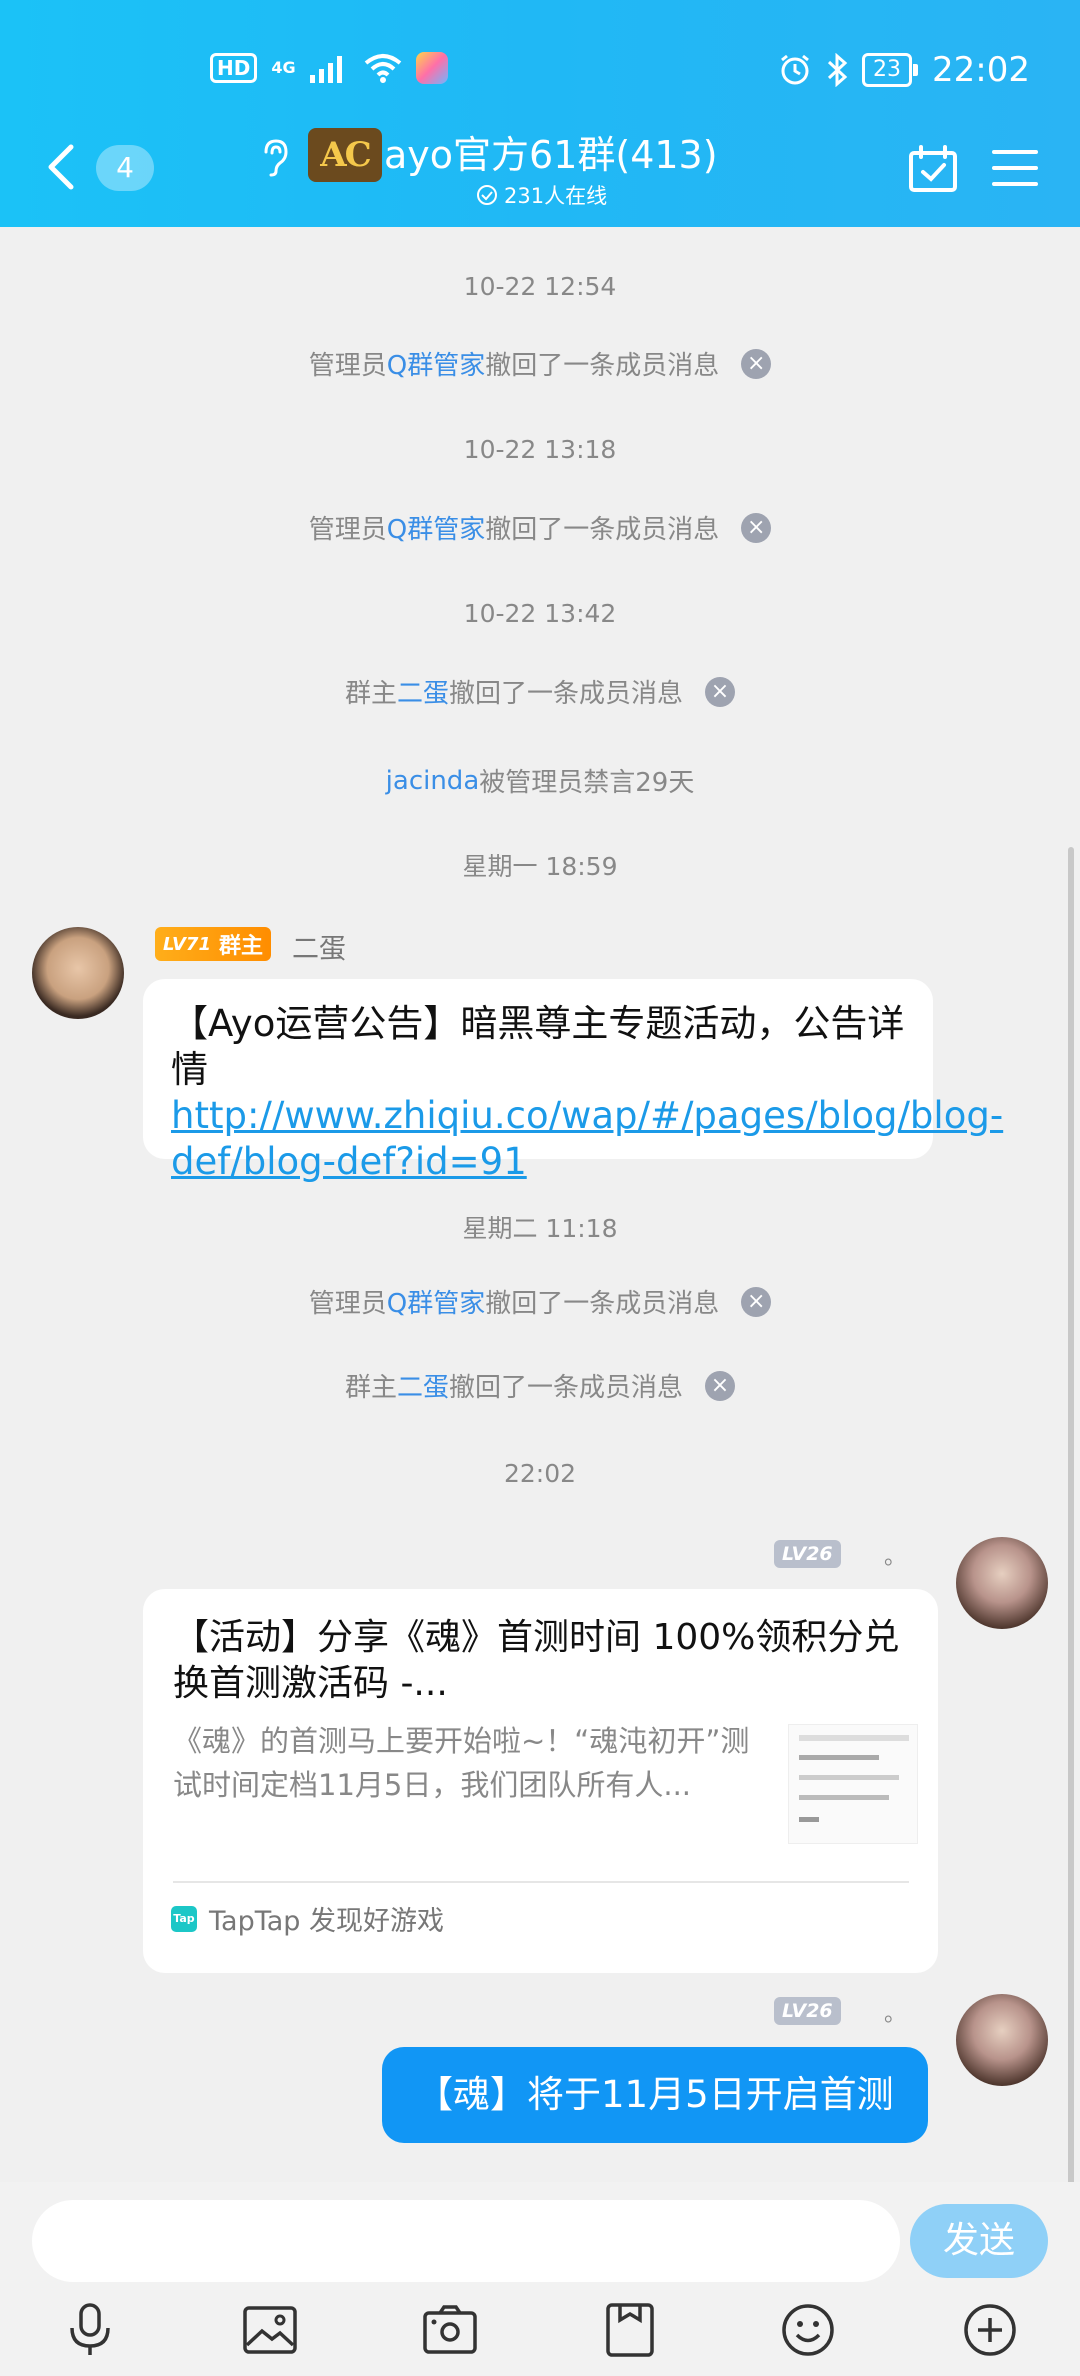 The height and width of the screenshot is (2376, 1080). What do you see at coordinates (551, 155) in the screenshot?
I see `group-title: ayo官方61群(413)` at bounding box center [551, 155].